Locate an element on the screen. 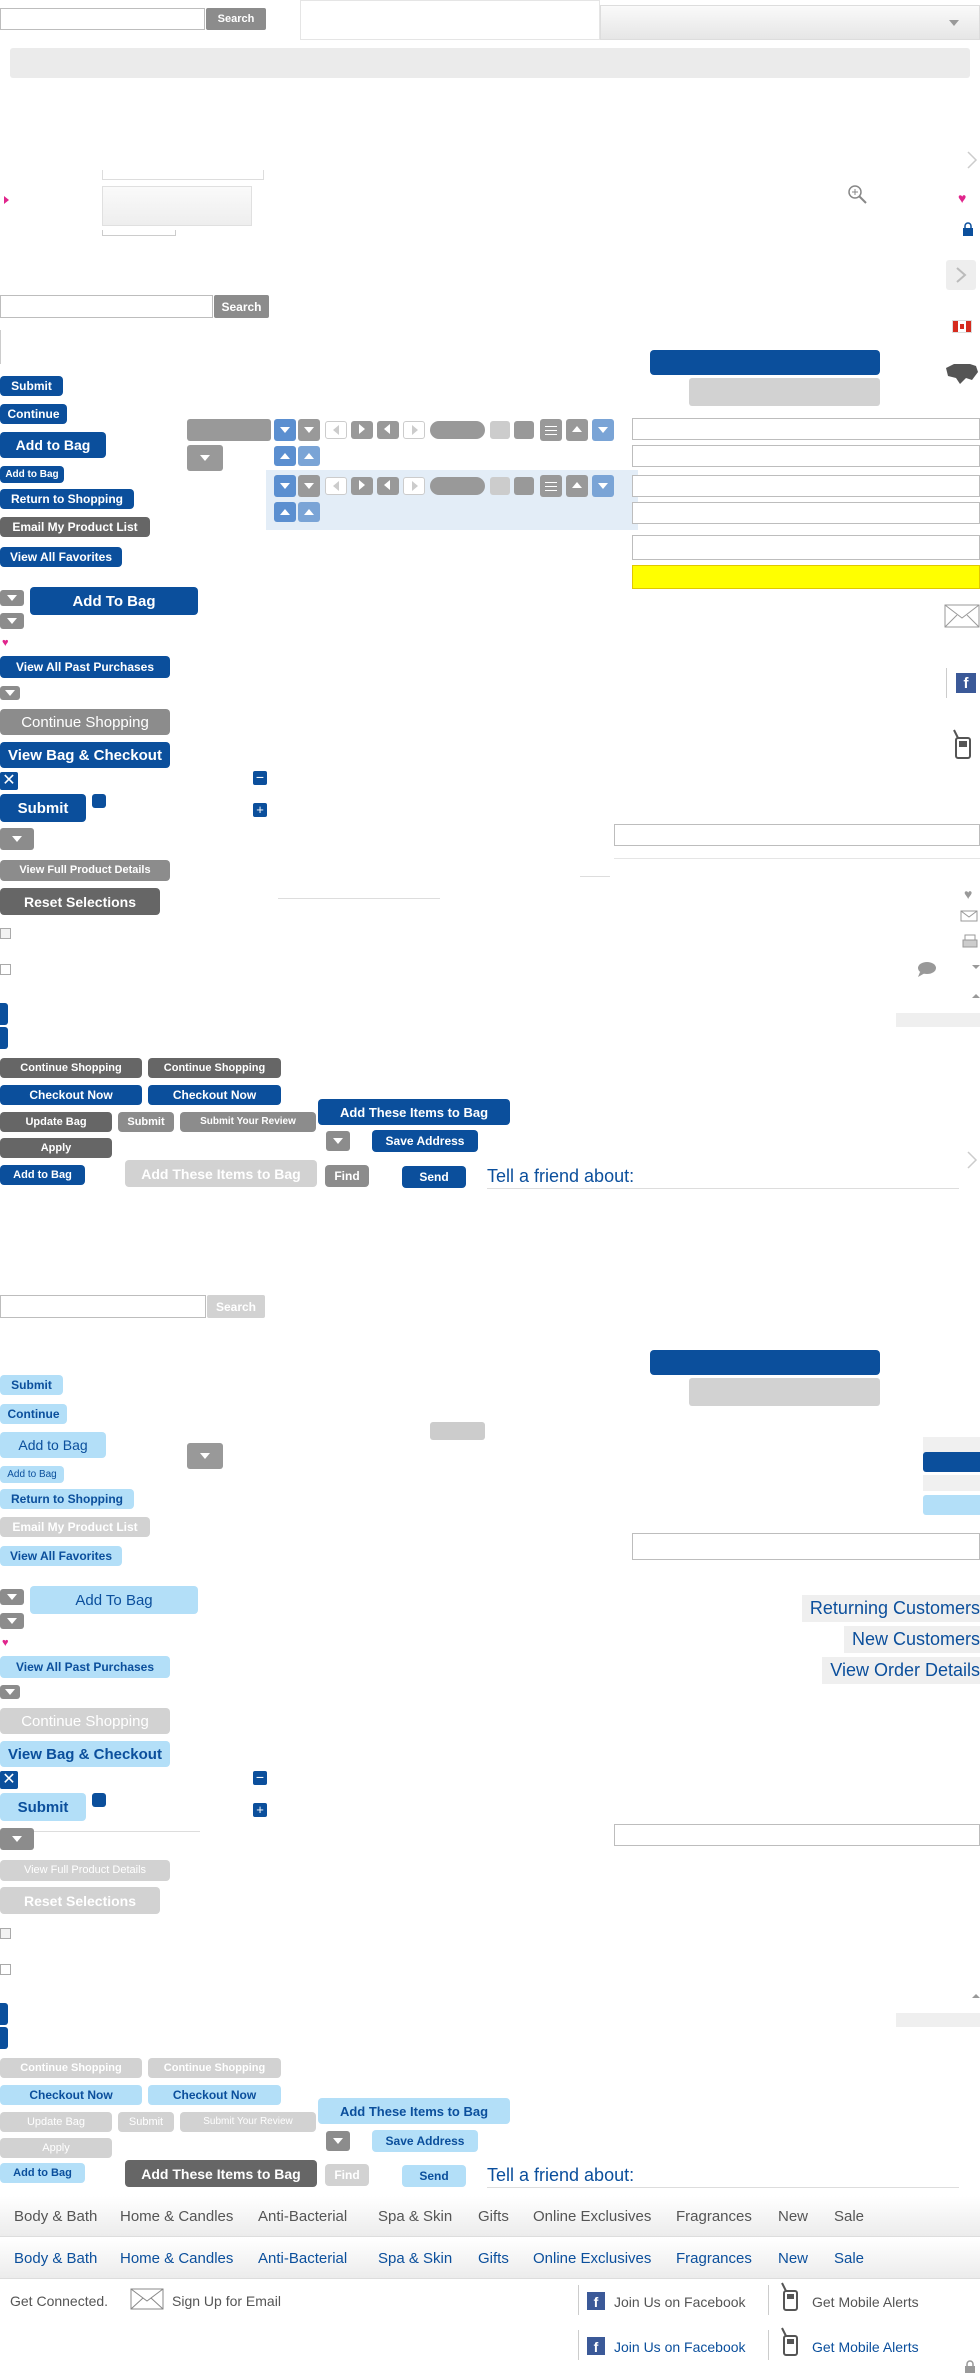 The width and height of the screenshot is (980, 2380). next-page-button is located at coordinates (414, 486).